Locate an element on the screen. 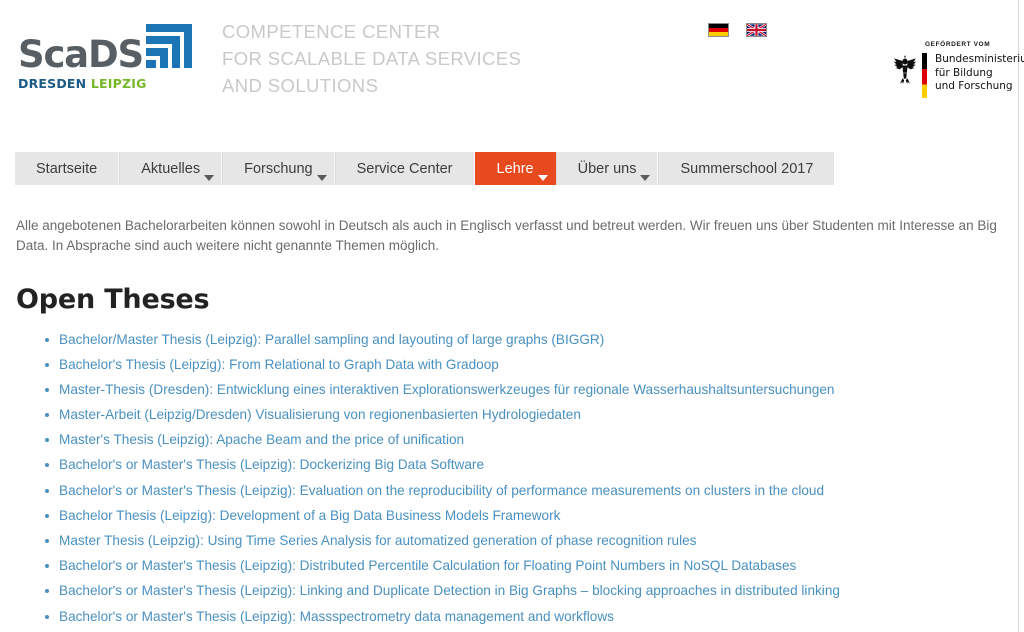 Image resolution: width=1024 pixels, height=632 pixels. language-switcher is located at coordinates (737, 30).